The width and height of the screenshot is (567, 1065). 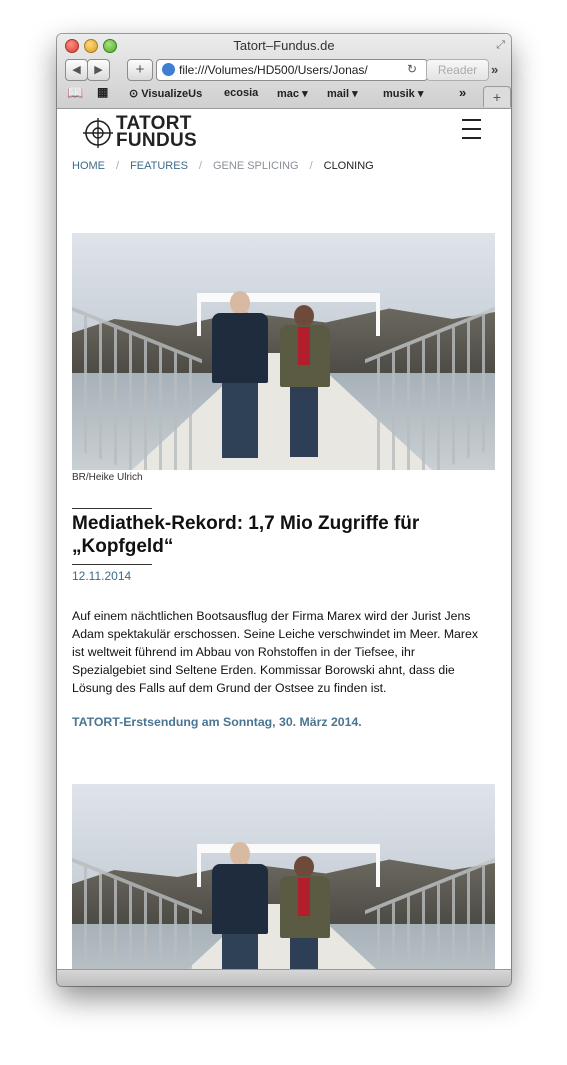 I want to click on book-icon: 📖, so click(x=75, y=93).